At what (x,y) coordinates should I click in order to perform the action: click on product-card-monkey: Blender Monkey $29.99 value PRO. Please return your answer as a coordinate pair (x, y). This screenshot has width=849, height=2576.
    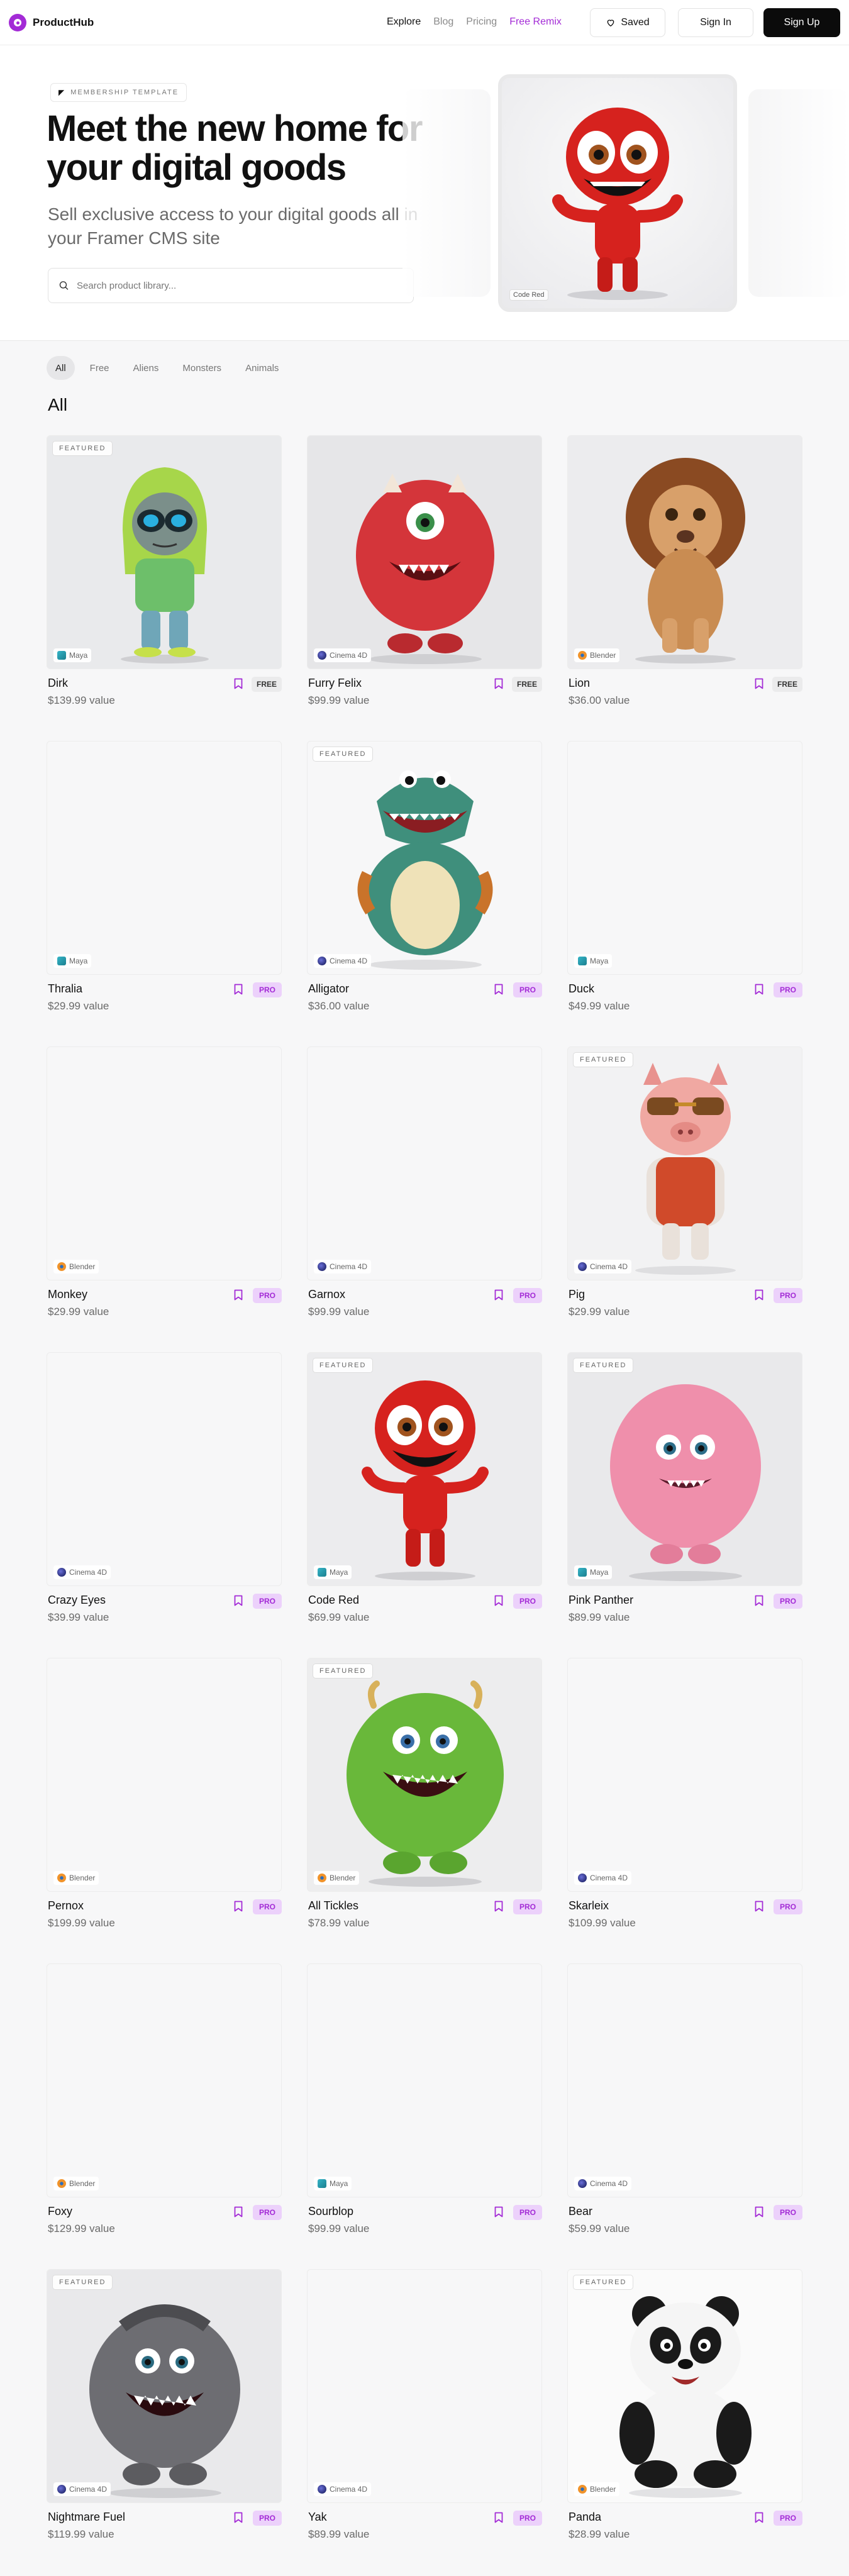
    Looking at the image, I should click on (165, 1186).